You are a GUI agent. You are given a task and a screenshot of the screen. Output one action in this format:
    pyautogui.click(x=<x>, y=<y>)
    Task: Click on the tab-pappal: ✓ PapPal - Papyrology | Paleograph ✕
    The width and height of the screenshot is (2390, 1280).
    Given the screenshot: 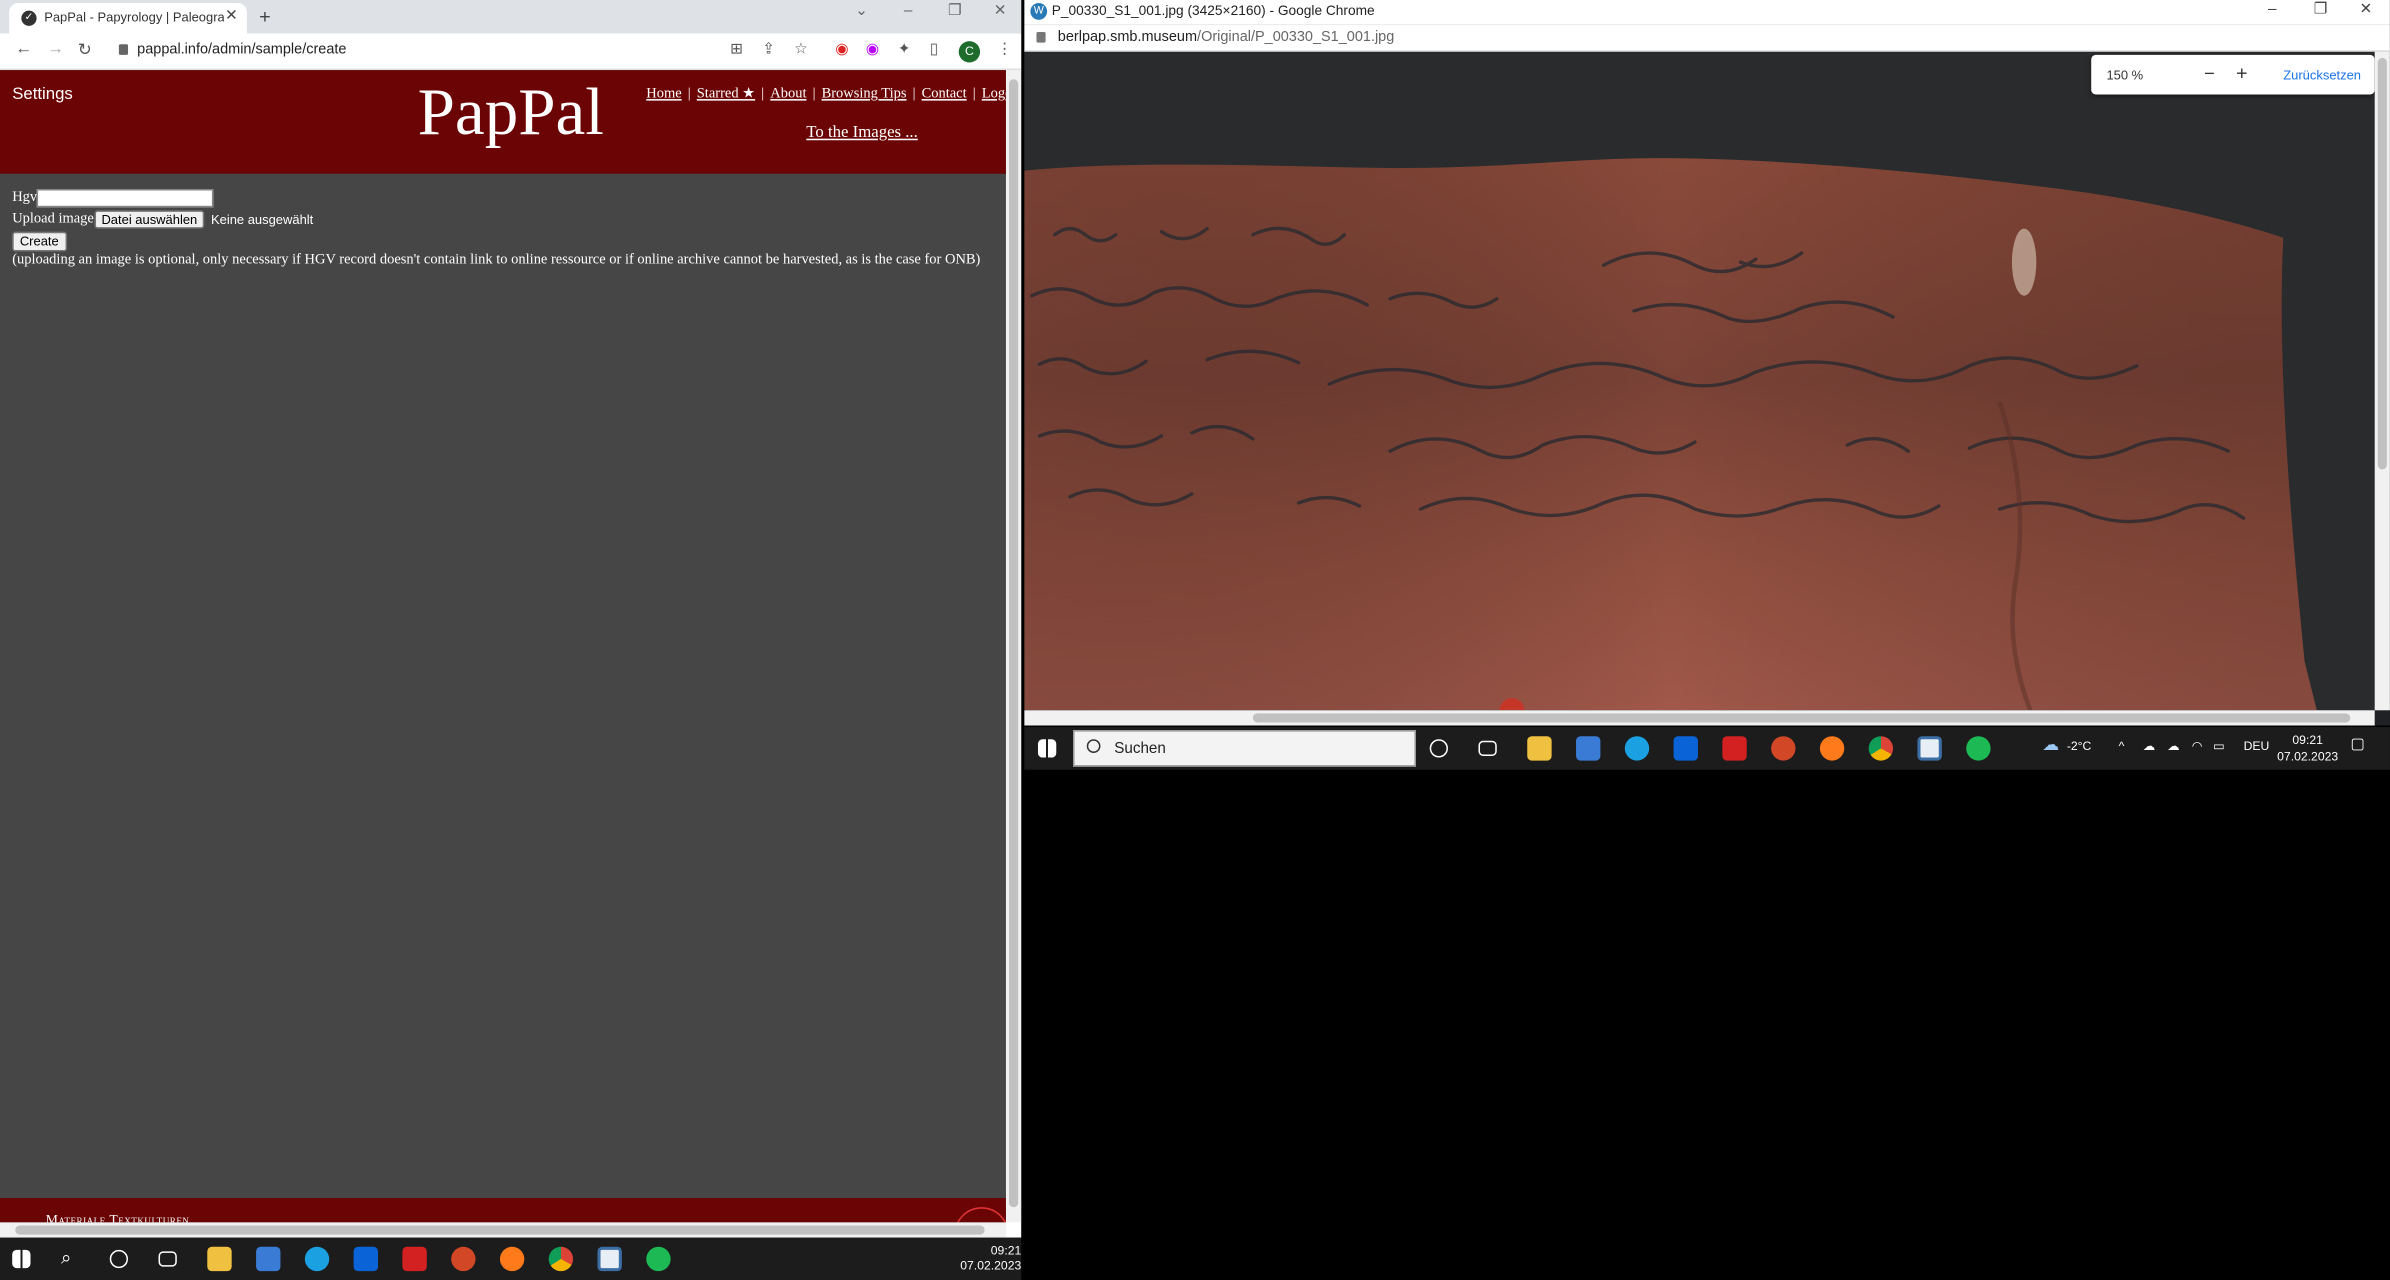 What is the action you would take?
    pyautogui.click(x=128, y=18)
    